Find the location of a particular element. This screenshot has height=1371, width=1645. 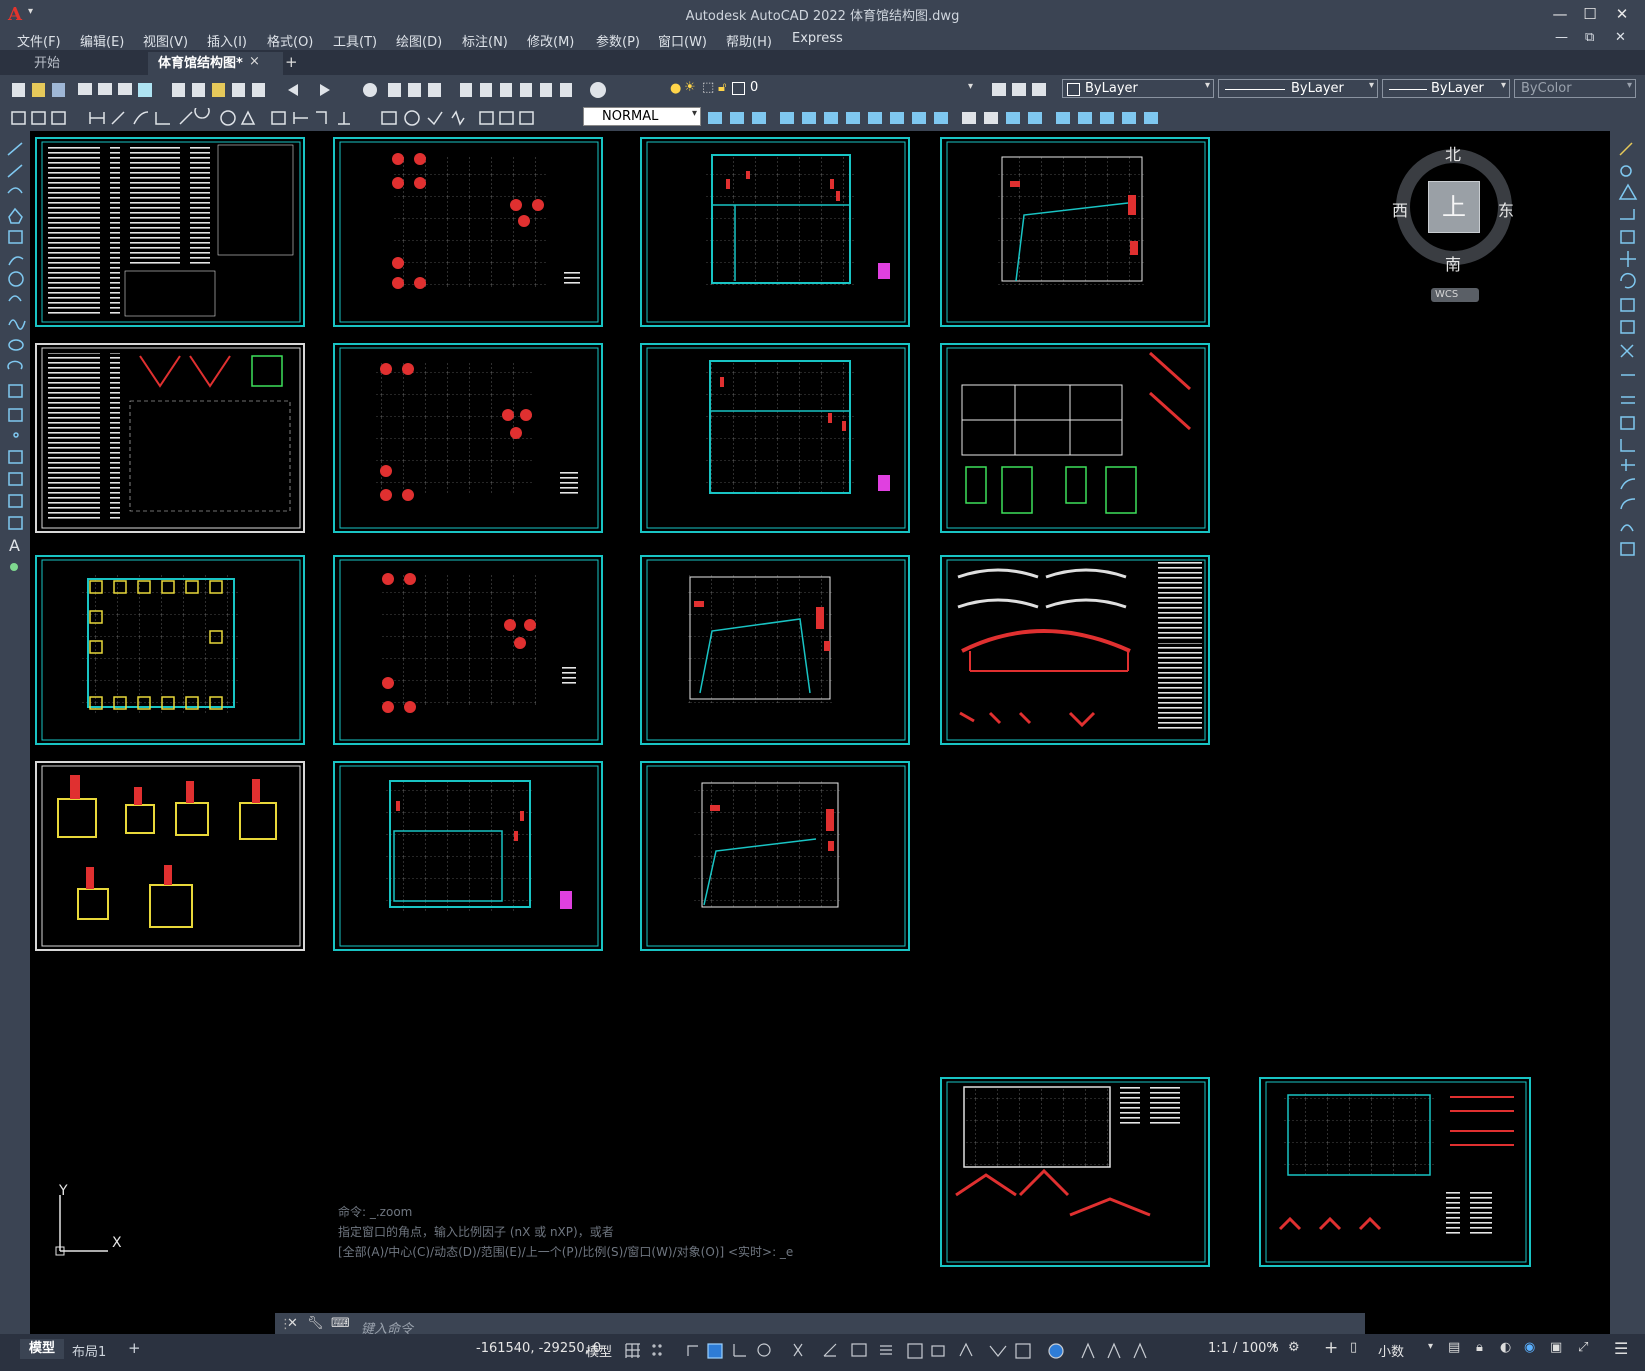

plus-icon: + is located at coordinates (1331, 1348).